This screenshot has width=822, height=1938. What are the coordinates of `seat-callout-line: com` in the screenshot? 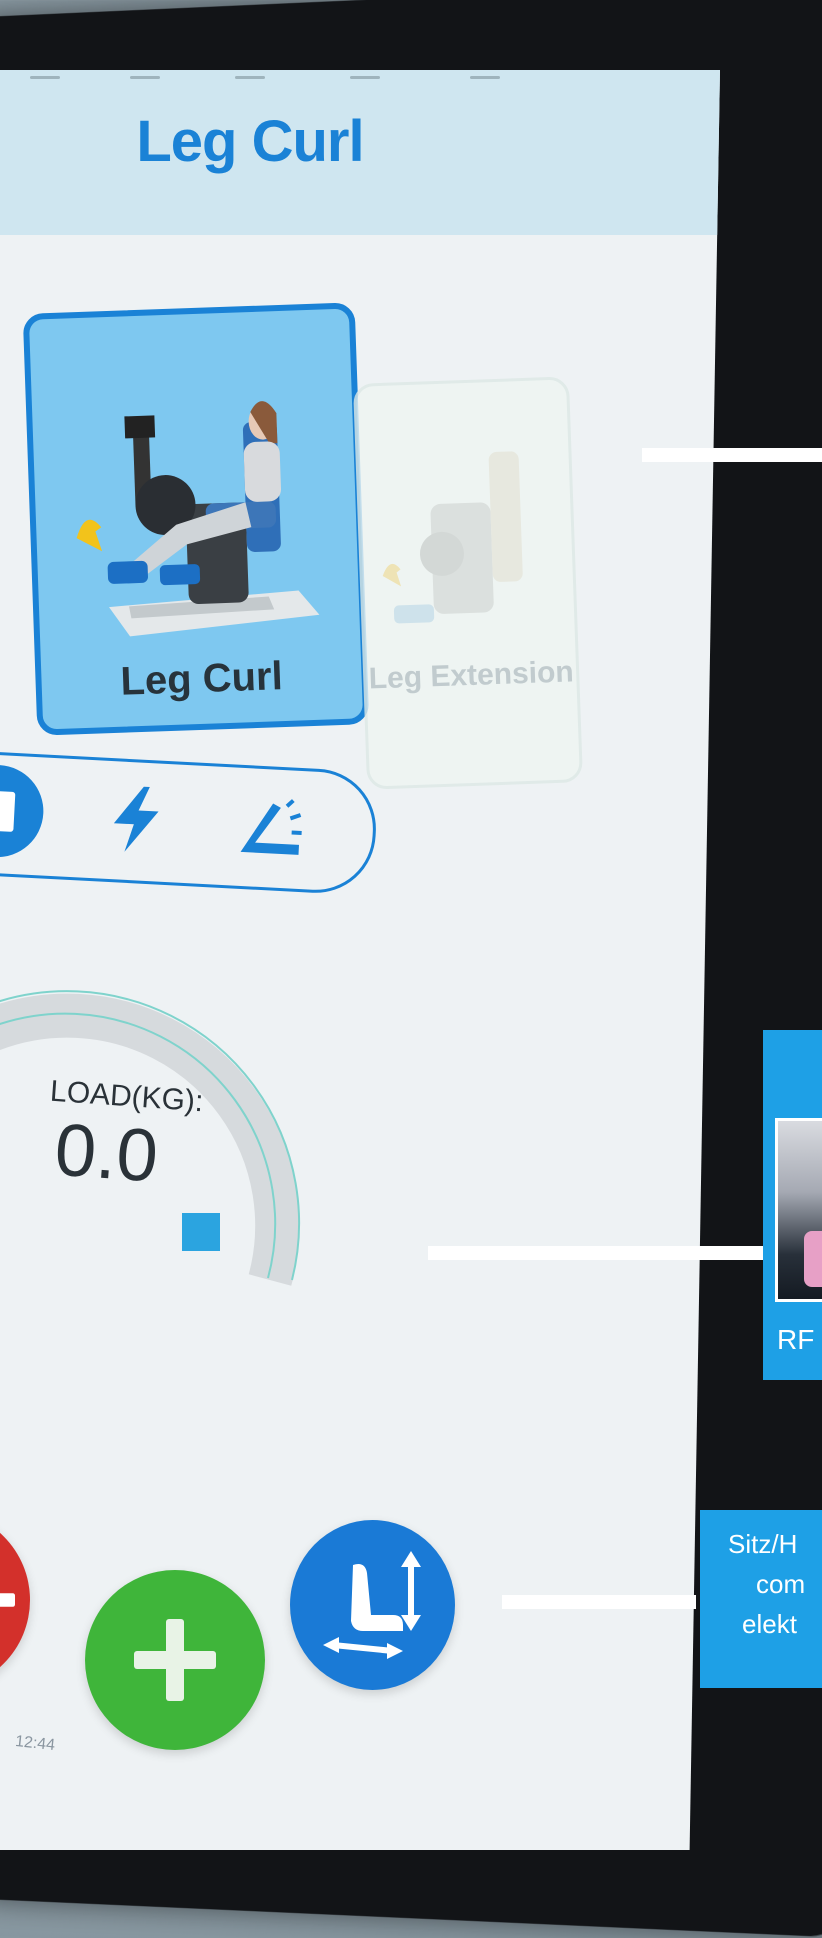 It's located at (775, 1584).